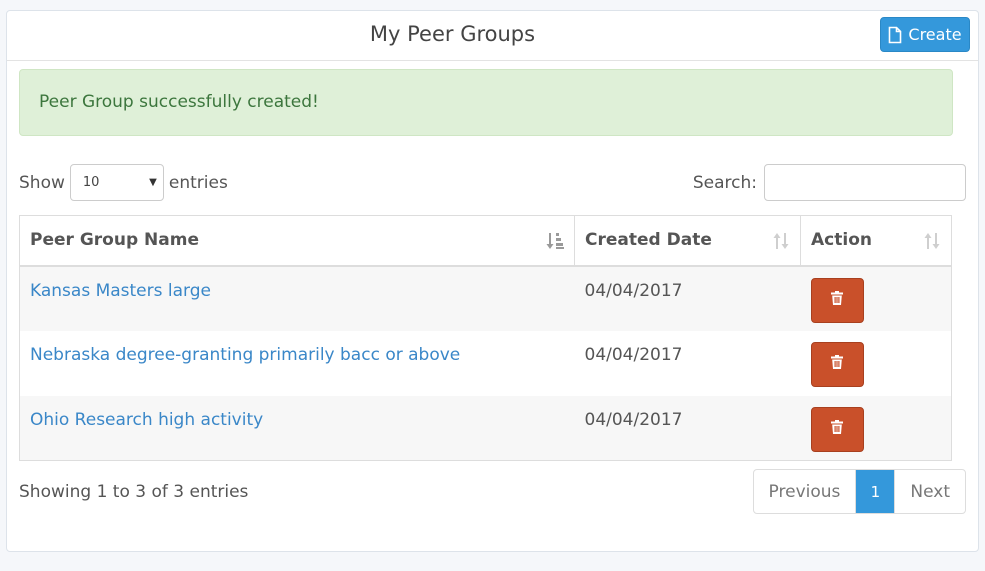 The width and height of the screenshot is (985, 571). I want to click on create-button-label: Create, so click(935, 34).